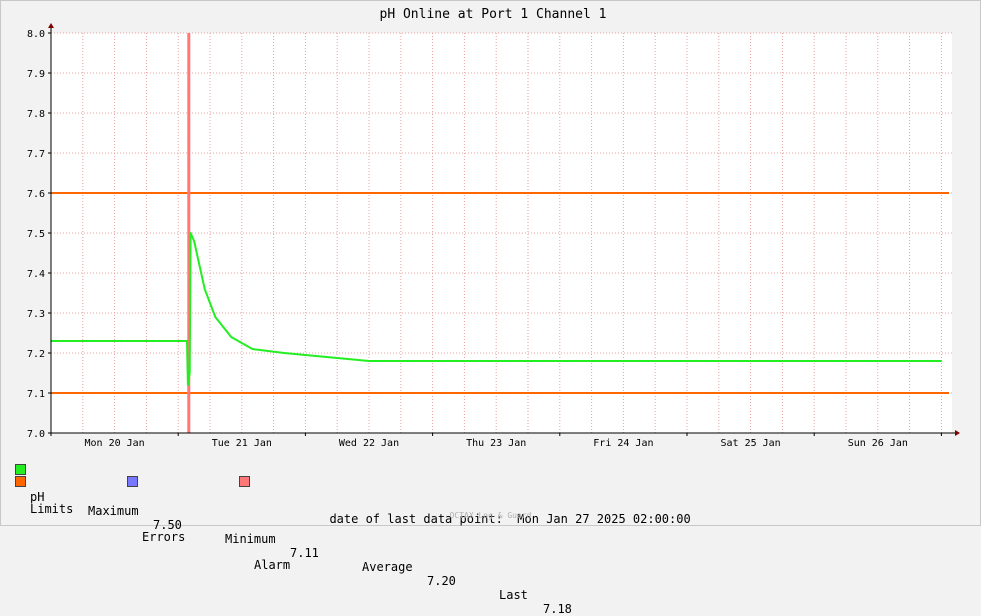 The width and height of the screenshot is (981, 616). I want to click on y-tick-label: 7.8, so click(36, 114).